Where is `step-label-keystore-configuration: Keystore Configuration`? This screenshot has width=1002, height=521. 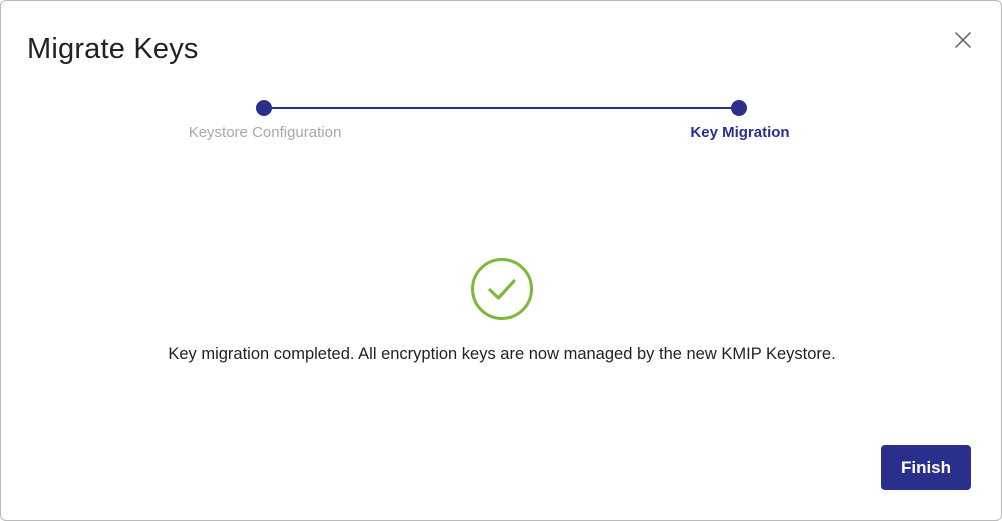 step-label-keystore-configuration: Keystore Configuration is located at coordinates (265, 132).